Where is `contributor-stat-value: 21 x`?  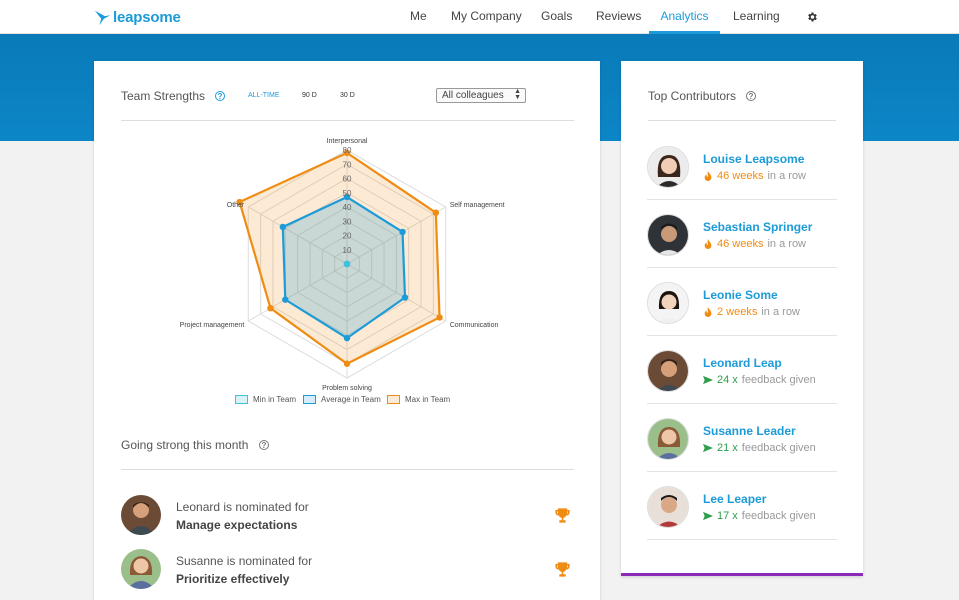 contributor-stat-value: 21 x is located at coordinates (727, 448).